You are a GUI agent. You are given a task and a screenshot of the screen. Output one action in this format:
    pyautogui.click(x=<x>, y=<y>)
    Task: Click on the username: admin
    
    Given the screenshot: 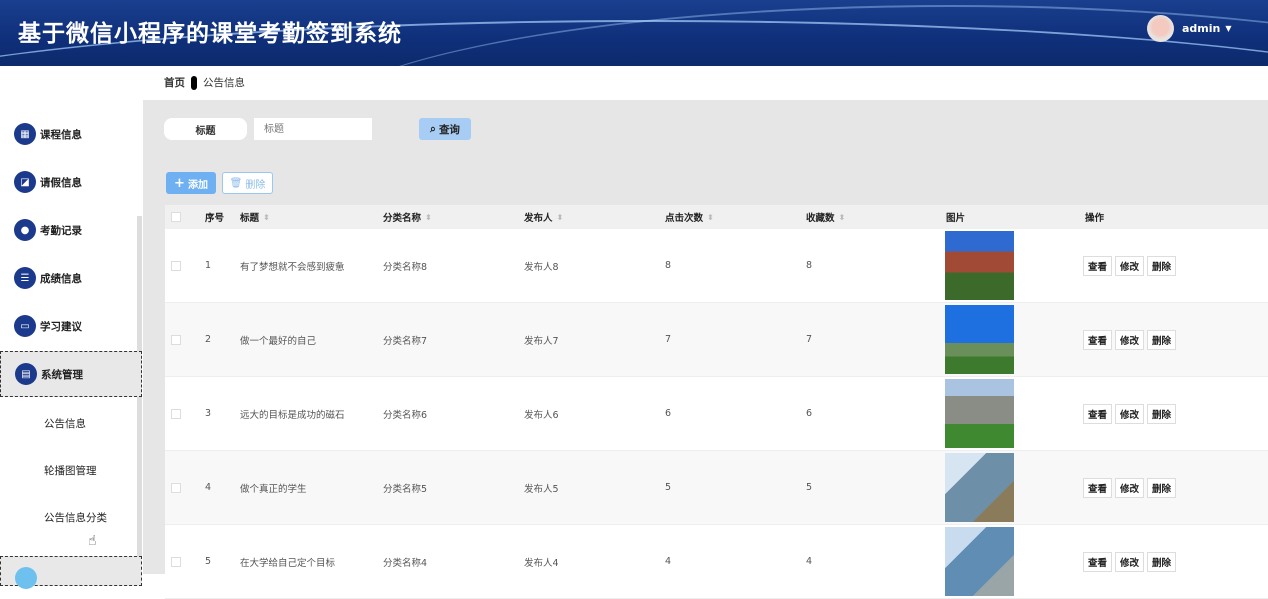 What is the action you would take?
    pyautogui.click(x=1201, y=28)
    